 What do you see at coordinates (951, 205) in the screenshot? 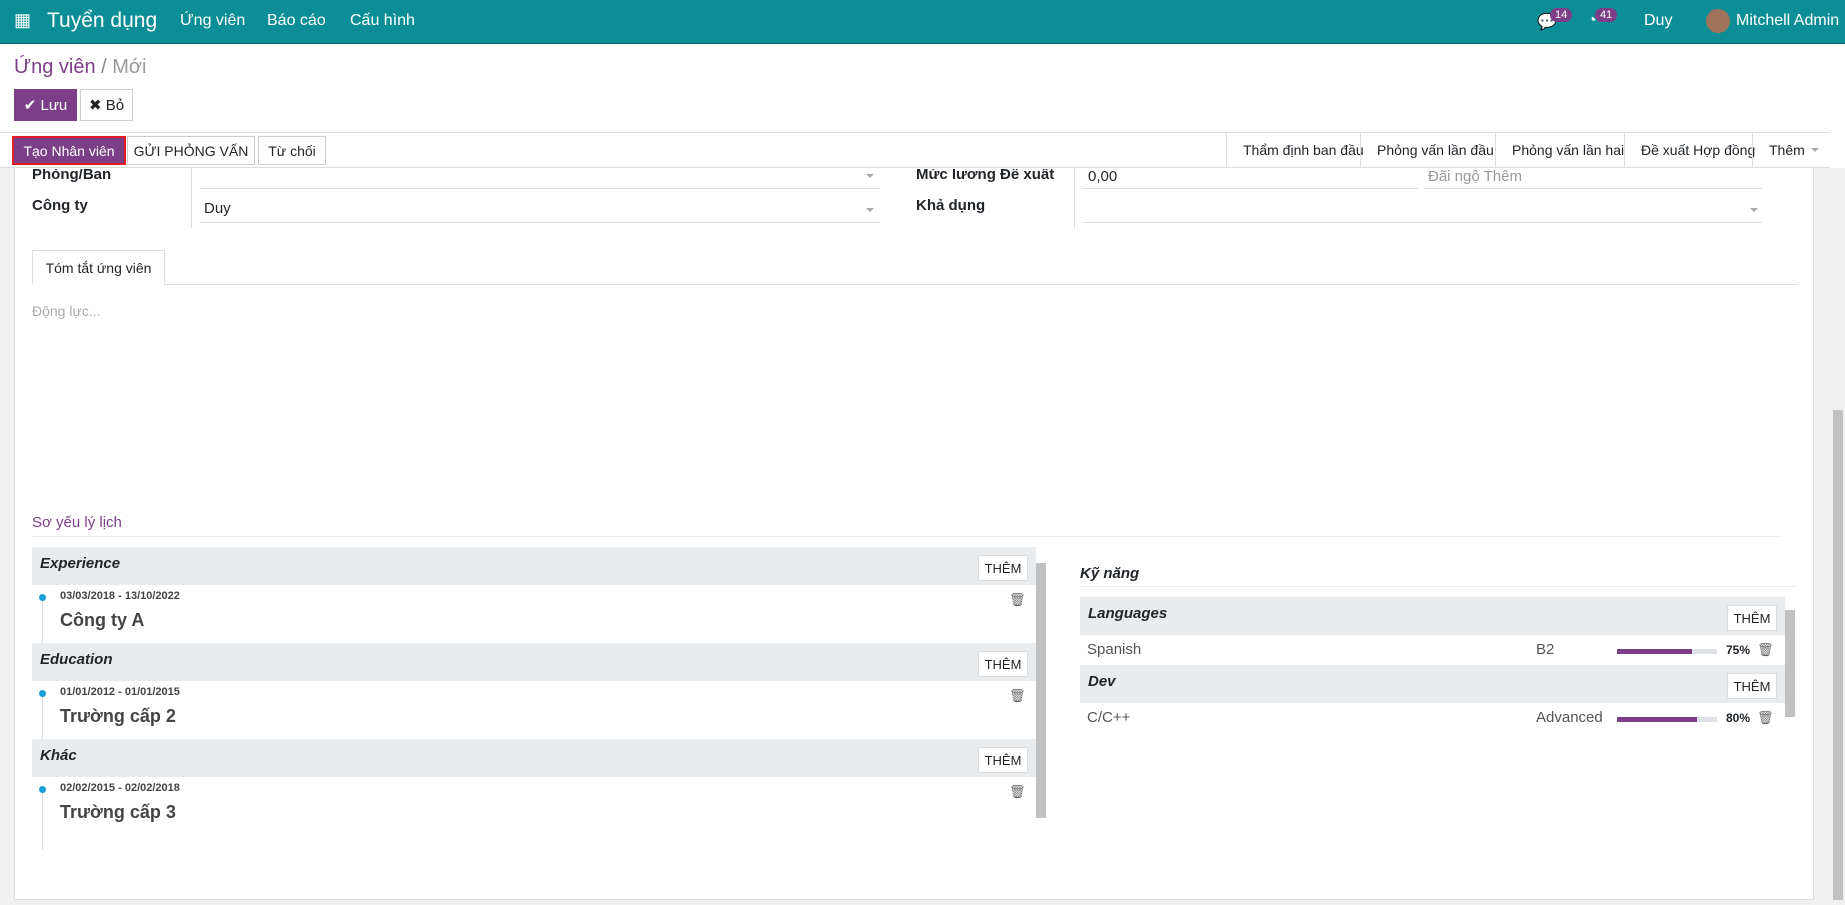
I see `availability-label: Khả dụng` at bounding box center [951, 205].